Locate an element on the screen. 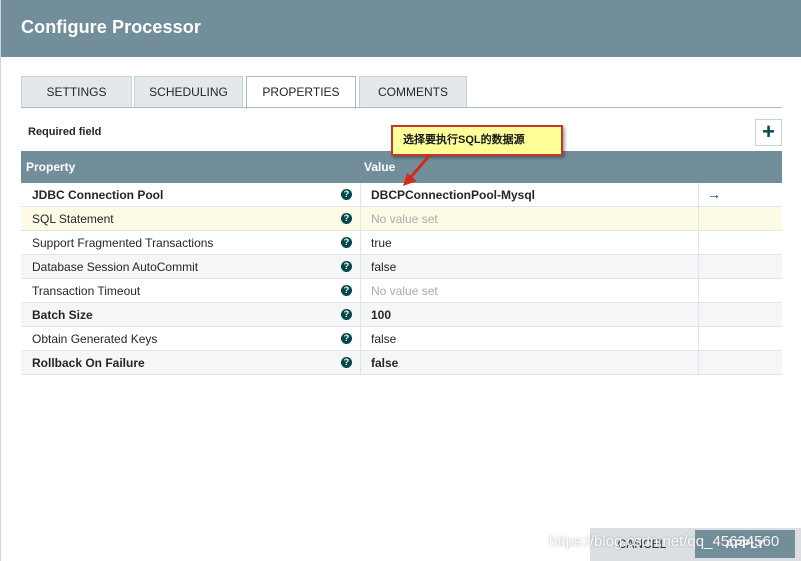 The width and height of the screenshot is (801, 561). watermark-text: https://blog.csdn.net/qq_45634560 is located at coordinates (664, 541).